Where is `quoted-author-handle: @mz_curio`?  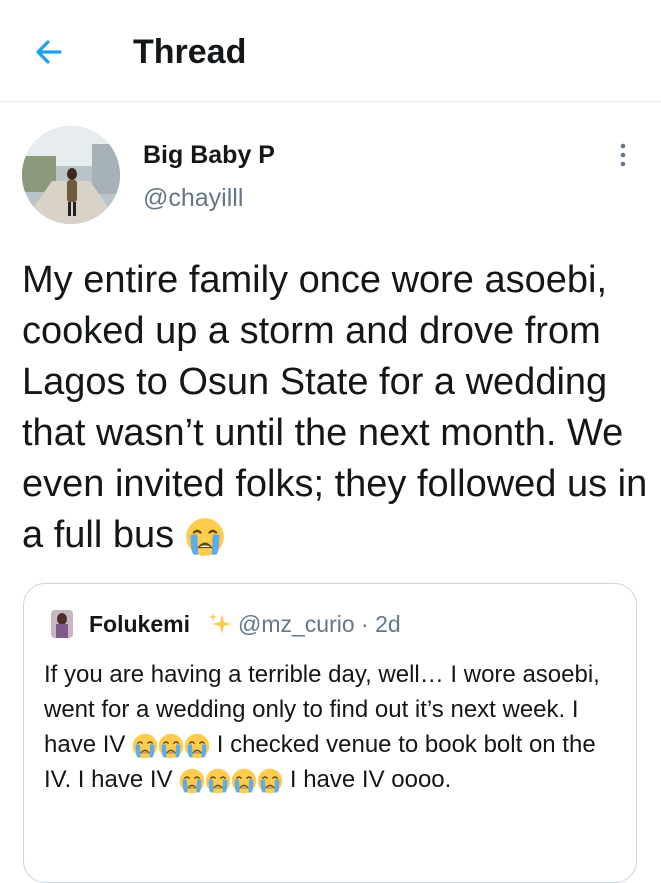 quoted-author-handle: @mz_curio is located at coordinates (296, 624).